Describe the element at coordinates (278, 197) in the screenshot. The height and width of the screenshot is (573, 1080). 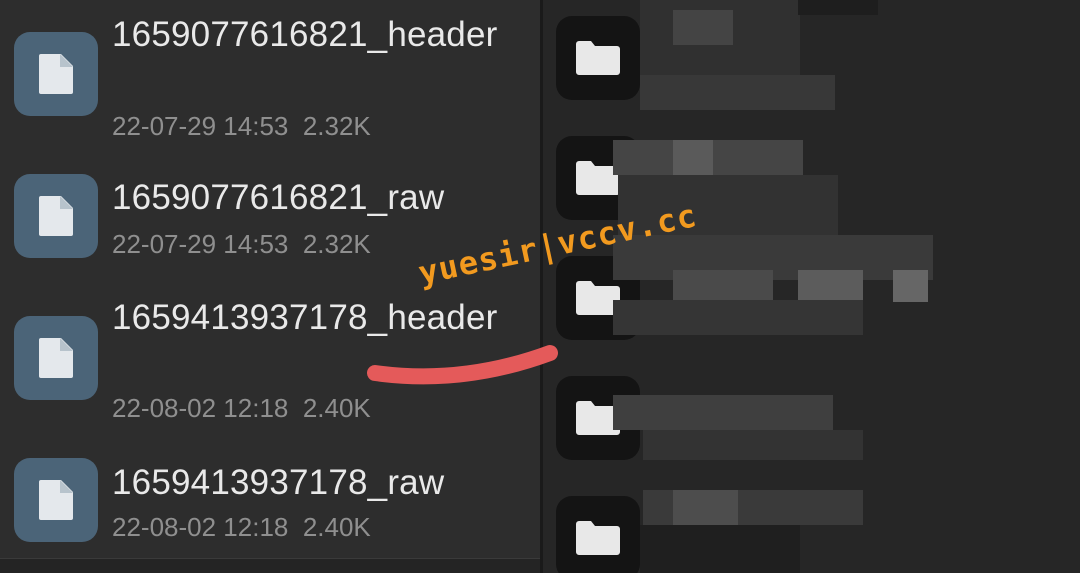
I see `file-name: 1659077616821_raw` at that location.